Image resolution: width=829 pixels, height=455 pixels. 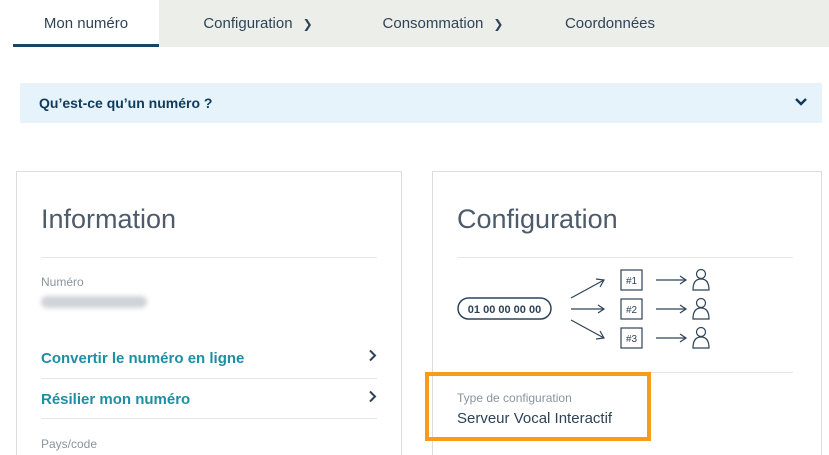 I want to click on convert-number-link: Convertir le numéro en ligne, so click(x=209, y=358).